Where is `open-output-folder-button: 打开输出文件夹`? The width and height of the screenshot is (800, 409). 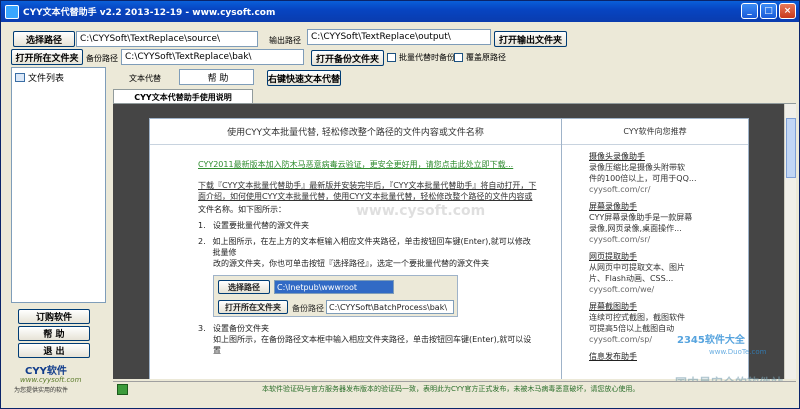
open-output-folder-button: 打开输出文件夹 is located at coordinates (530, 39).